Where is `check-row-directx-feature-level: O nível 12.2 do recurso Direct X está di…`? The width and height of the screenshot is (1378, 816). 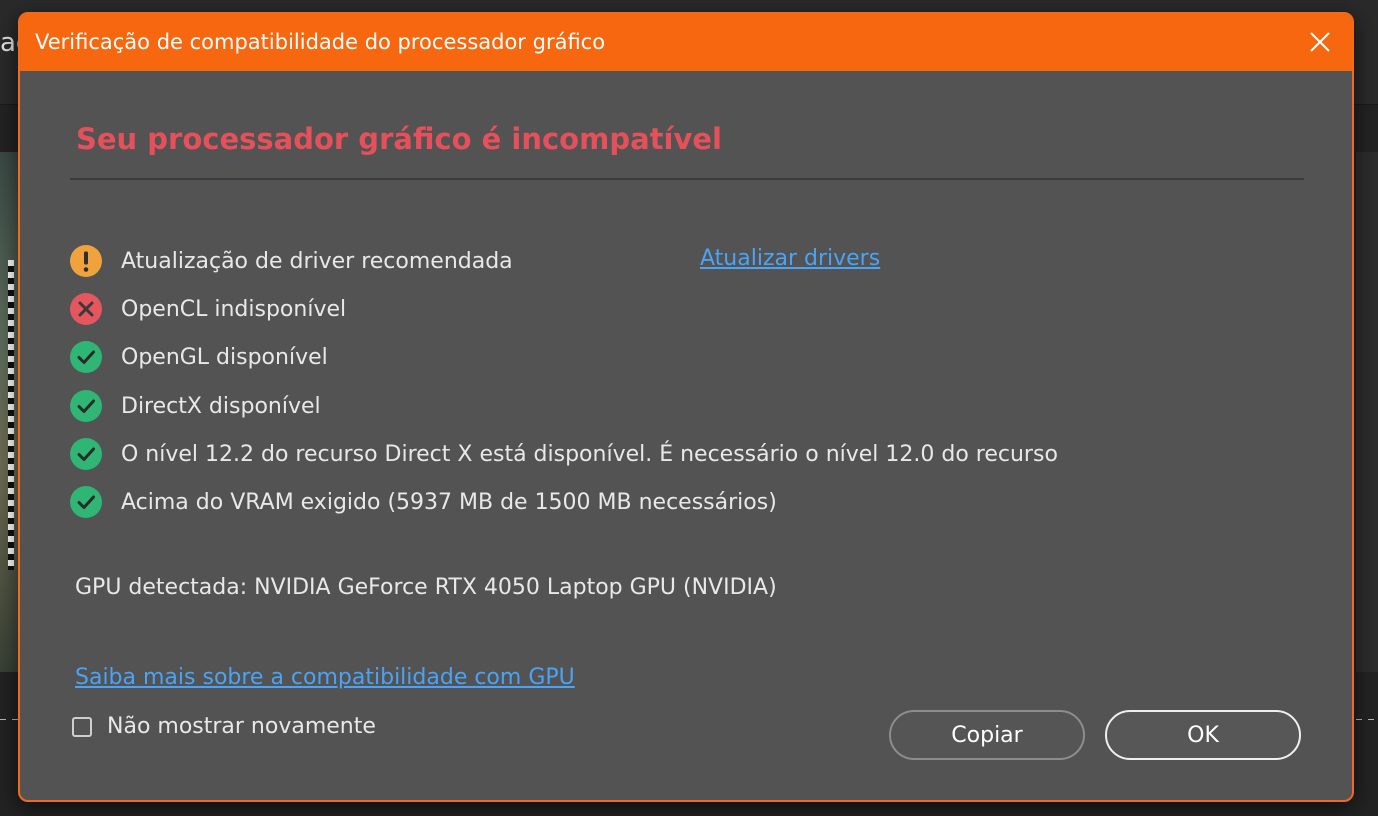 check-row-directx-feature-level: O nível 12.2 do recurso Direct X está di… is located at coordinates (564, 454).